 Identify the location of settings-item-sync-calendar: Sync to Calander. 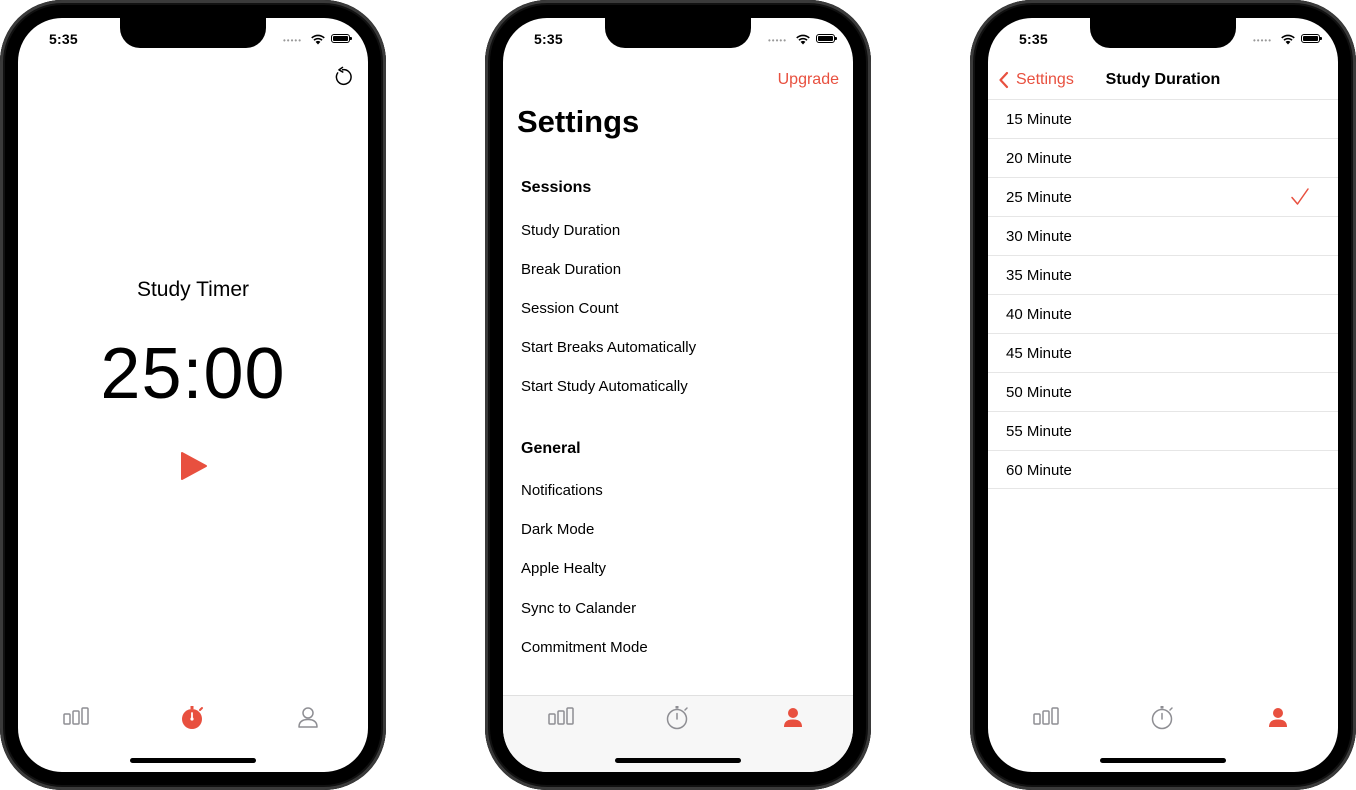
(578, 608).